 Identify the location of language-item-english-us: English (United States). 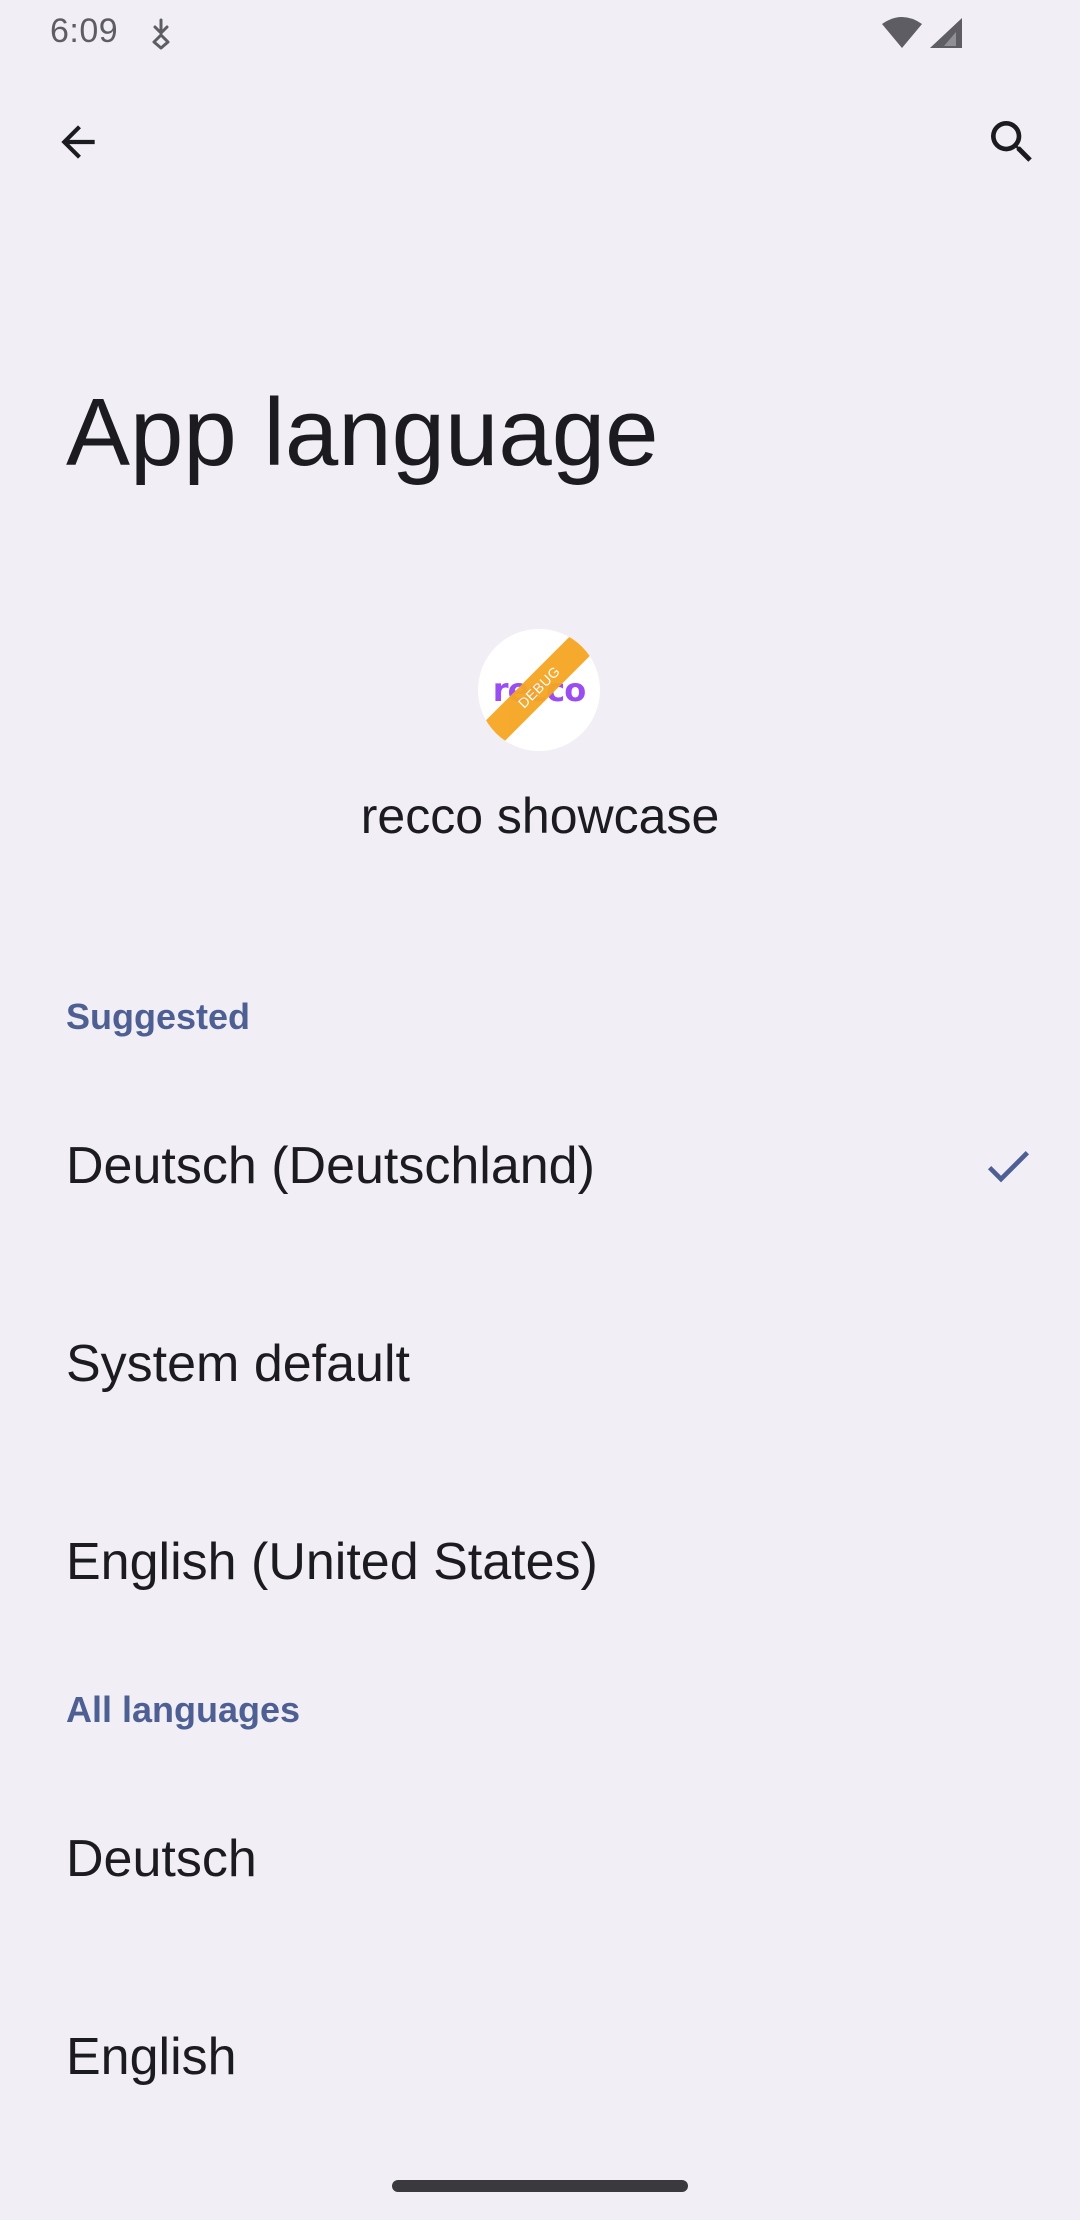
(540, 1562).